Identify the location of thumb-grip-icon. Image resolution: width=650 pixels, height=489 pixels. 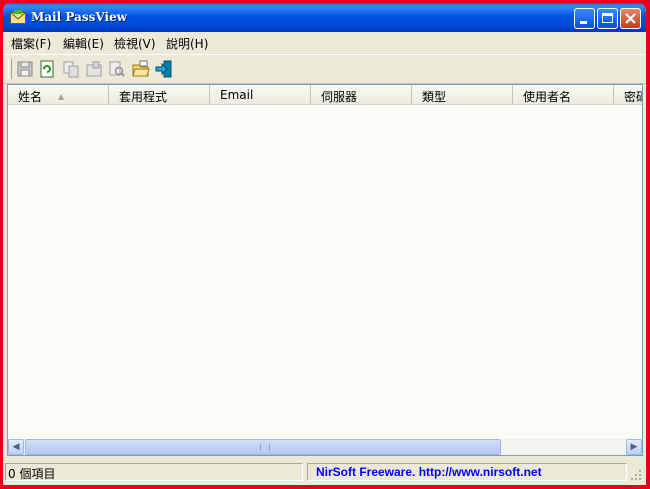
(265, 447).